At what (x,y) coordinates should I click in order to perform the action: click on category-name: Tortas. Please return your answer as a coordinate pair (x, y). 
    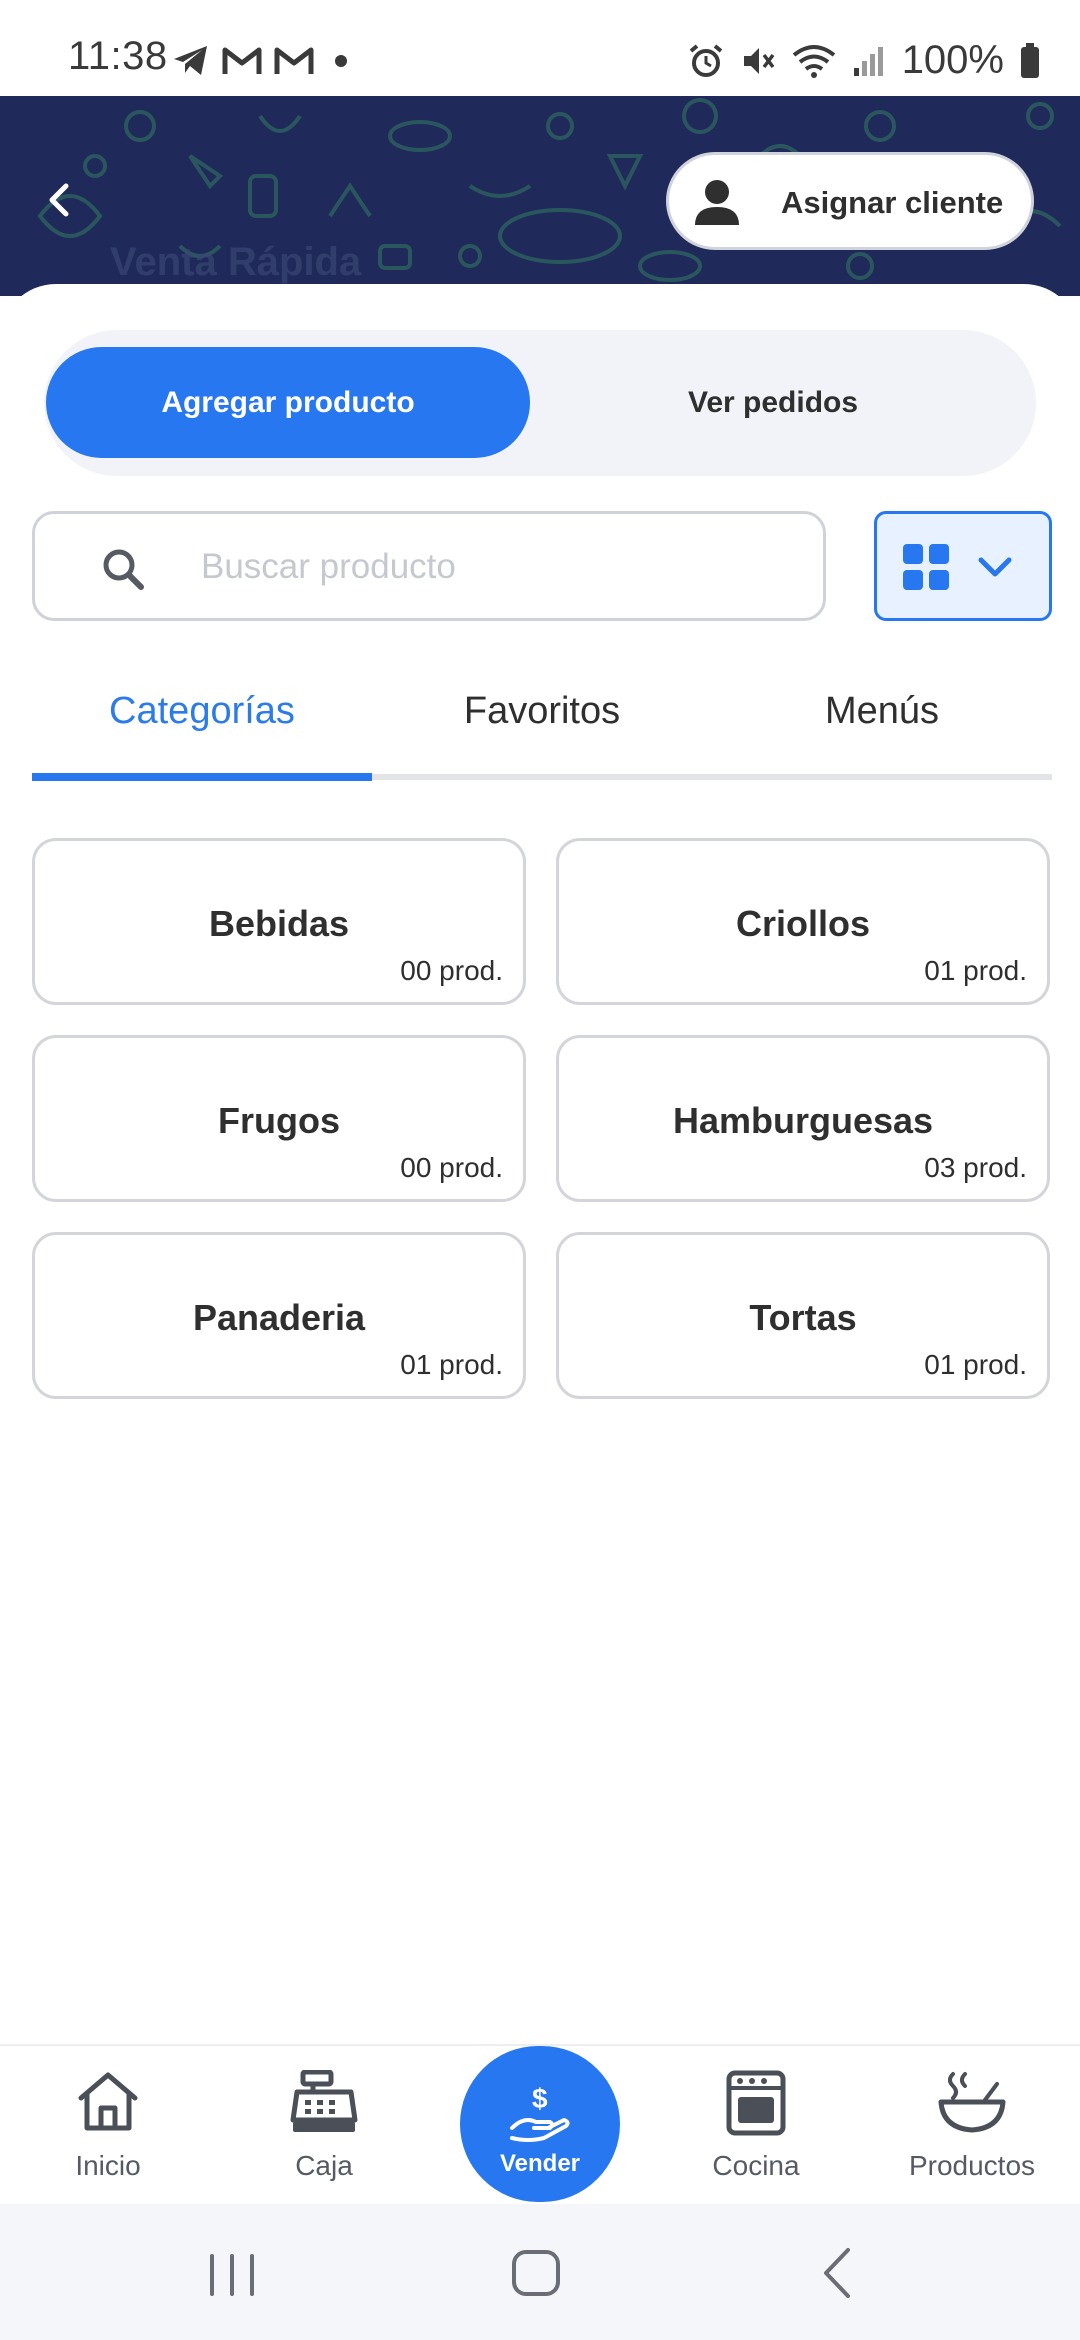
    Looking at the image, I should click on (803, 1317).